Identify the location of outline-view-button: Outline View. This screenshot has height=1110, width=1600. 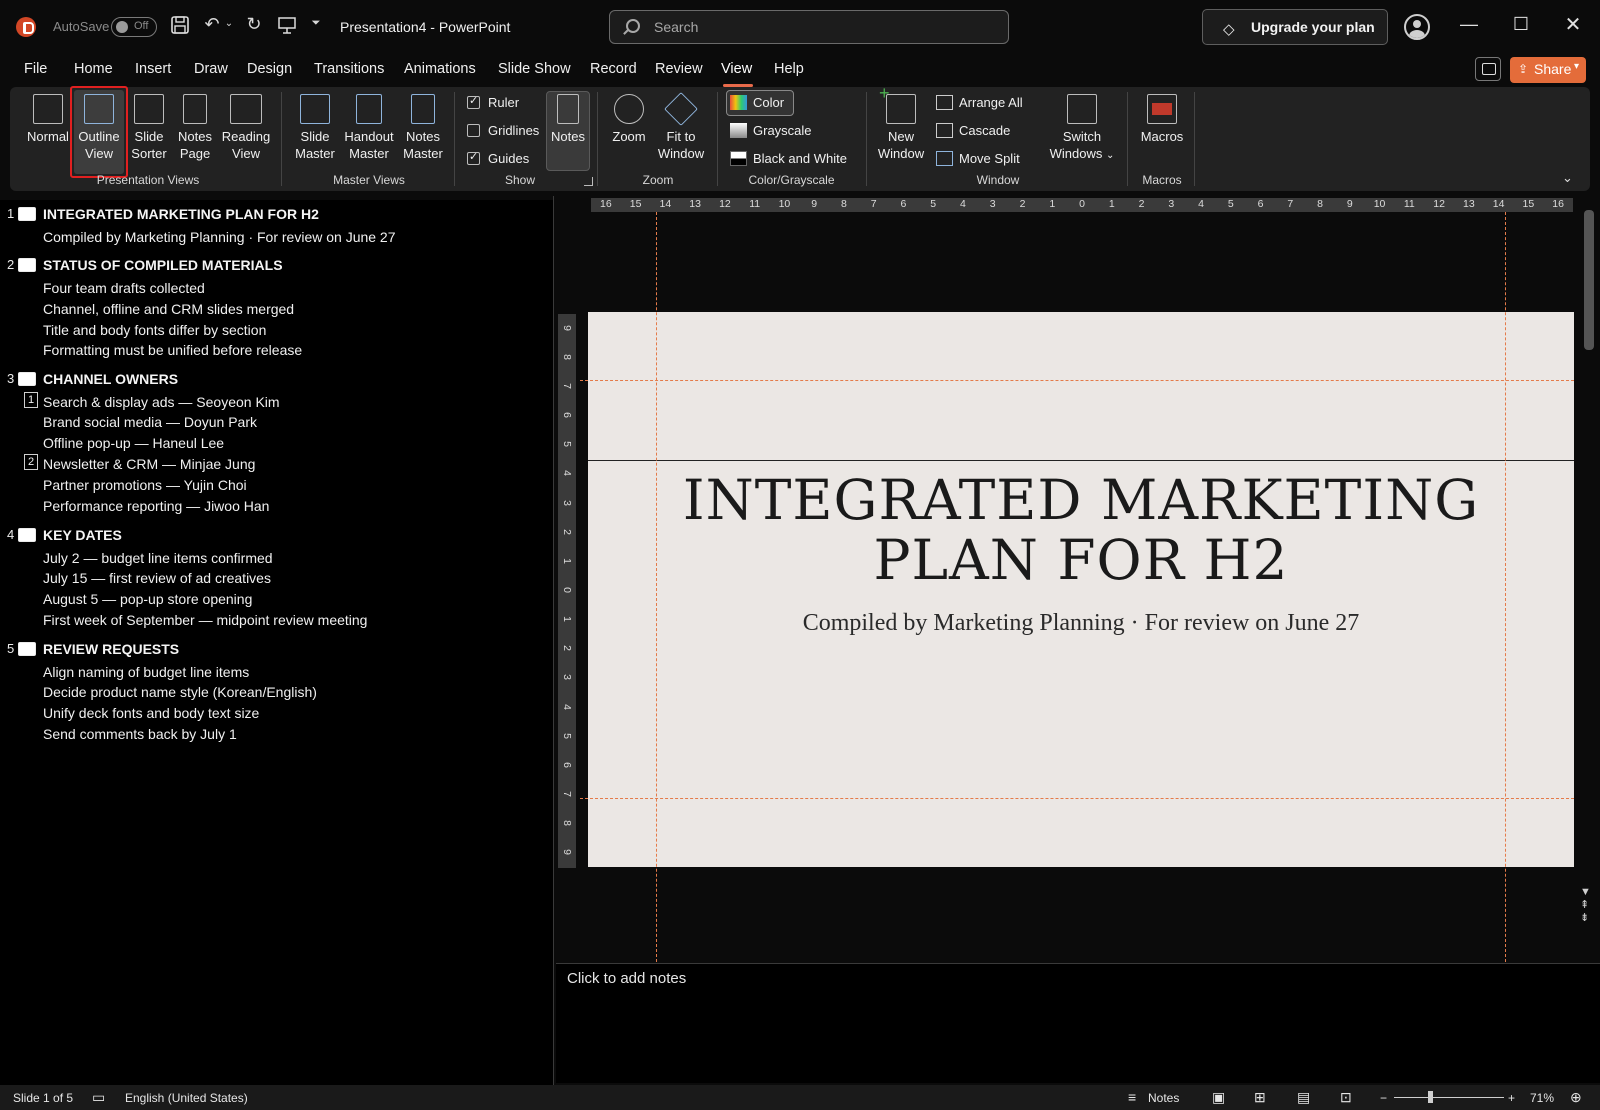
(99, 128).